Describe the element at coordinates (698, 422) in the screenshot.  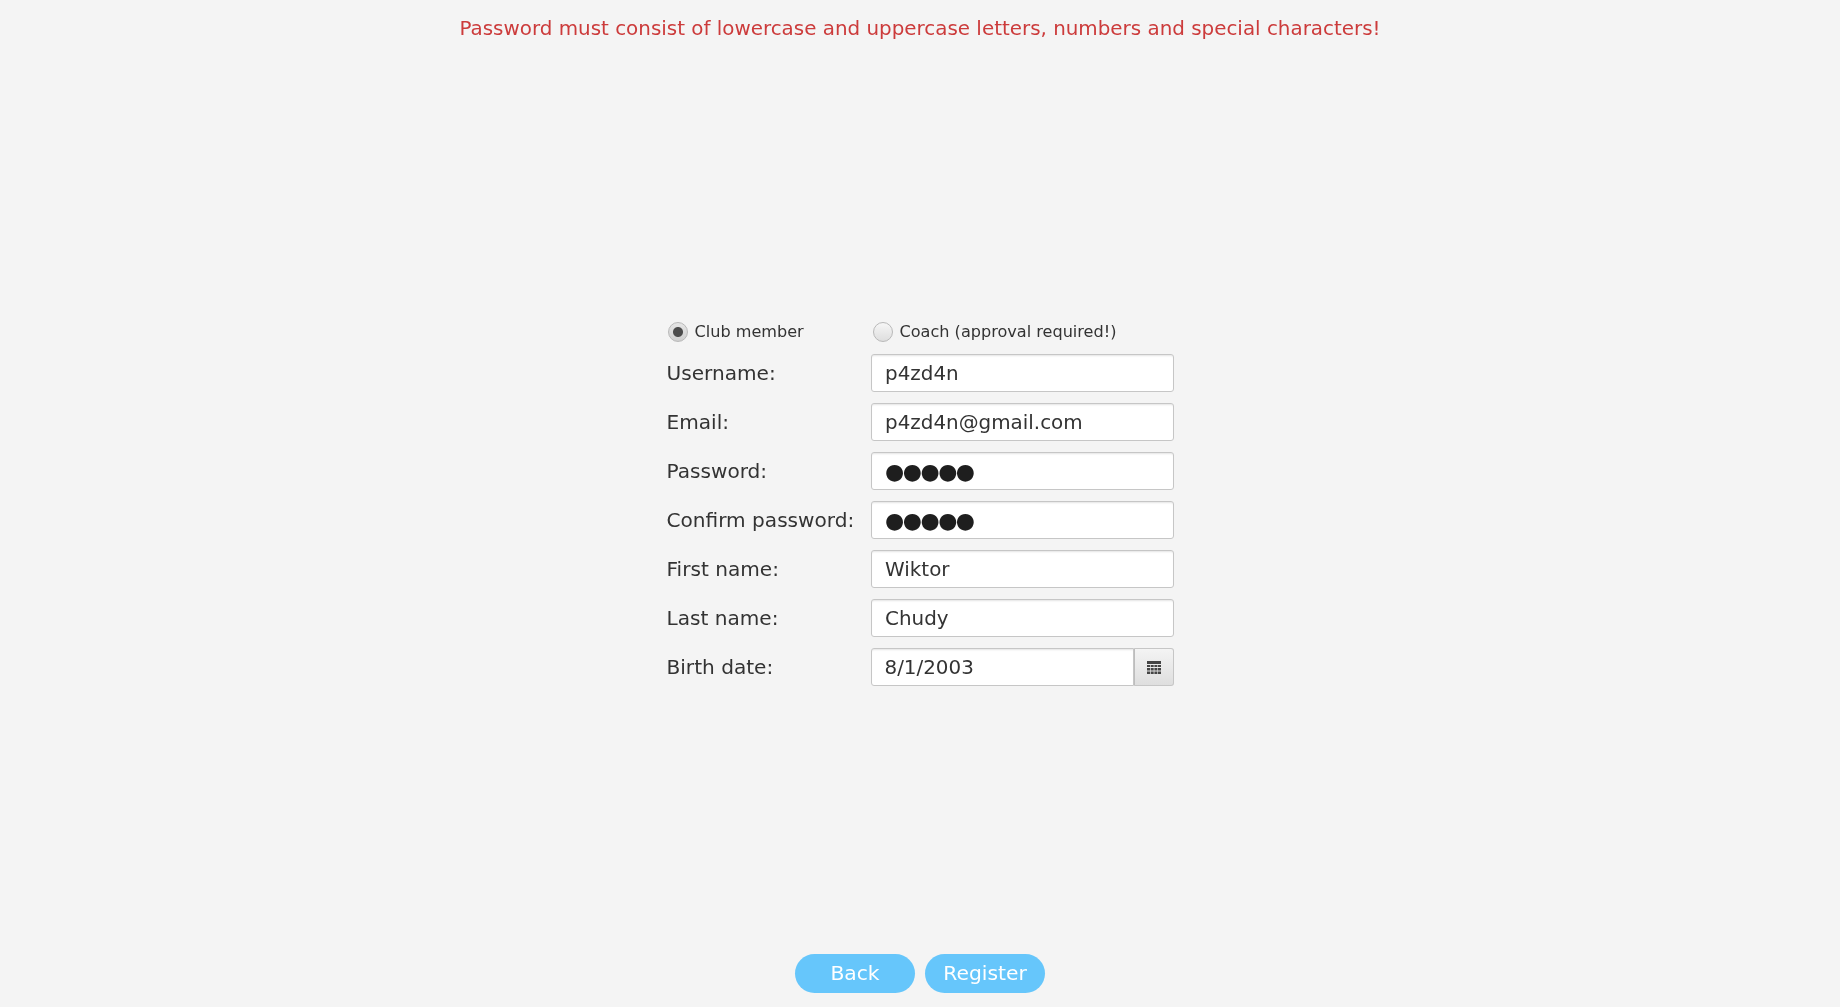
I see `field-label: Email:` at that location.